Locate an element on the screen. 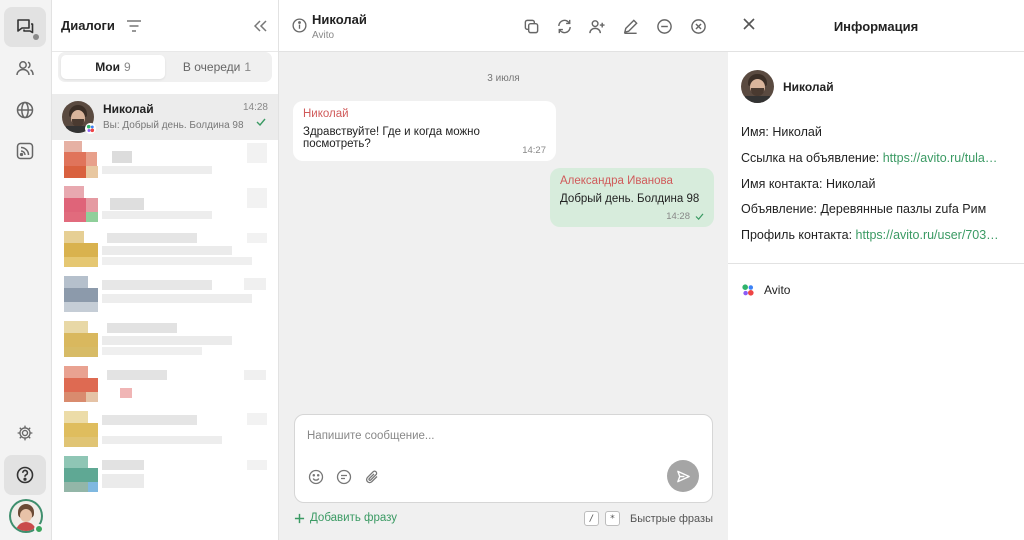  rail-dialogs-button is located at coordinates (25, 27).